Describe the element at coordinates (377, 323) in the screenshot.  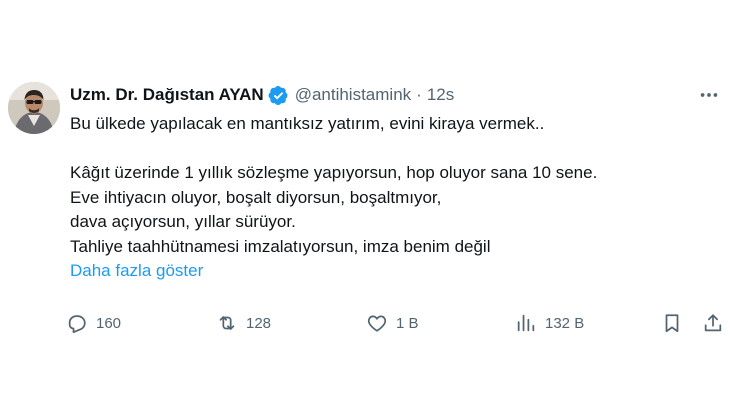
I see `heart-icon` at that location.